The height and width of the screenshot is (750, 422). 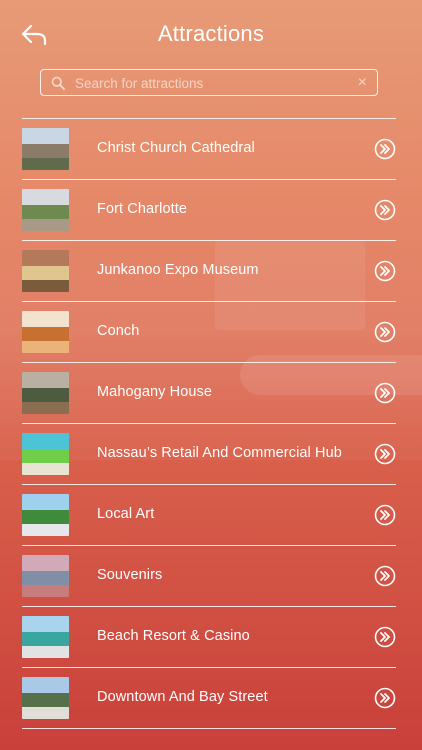 I want to click on list-item: Downtown And Bay Street, so click(x=209, y=698).